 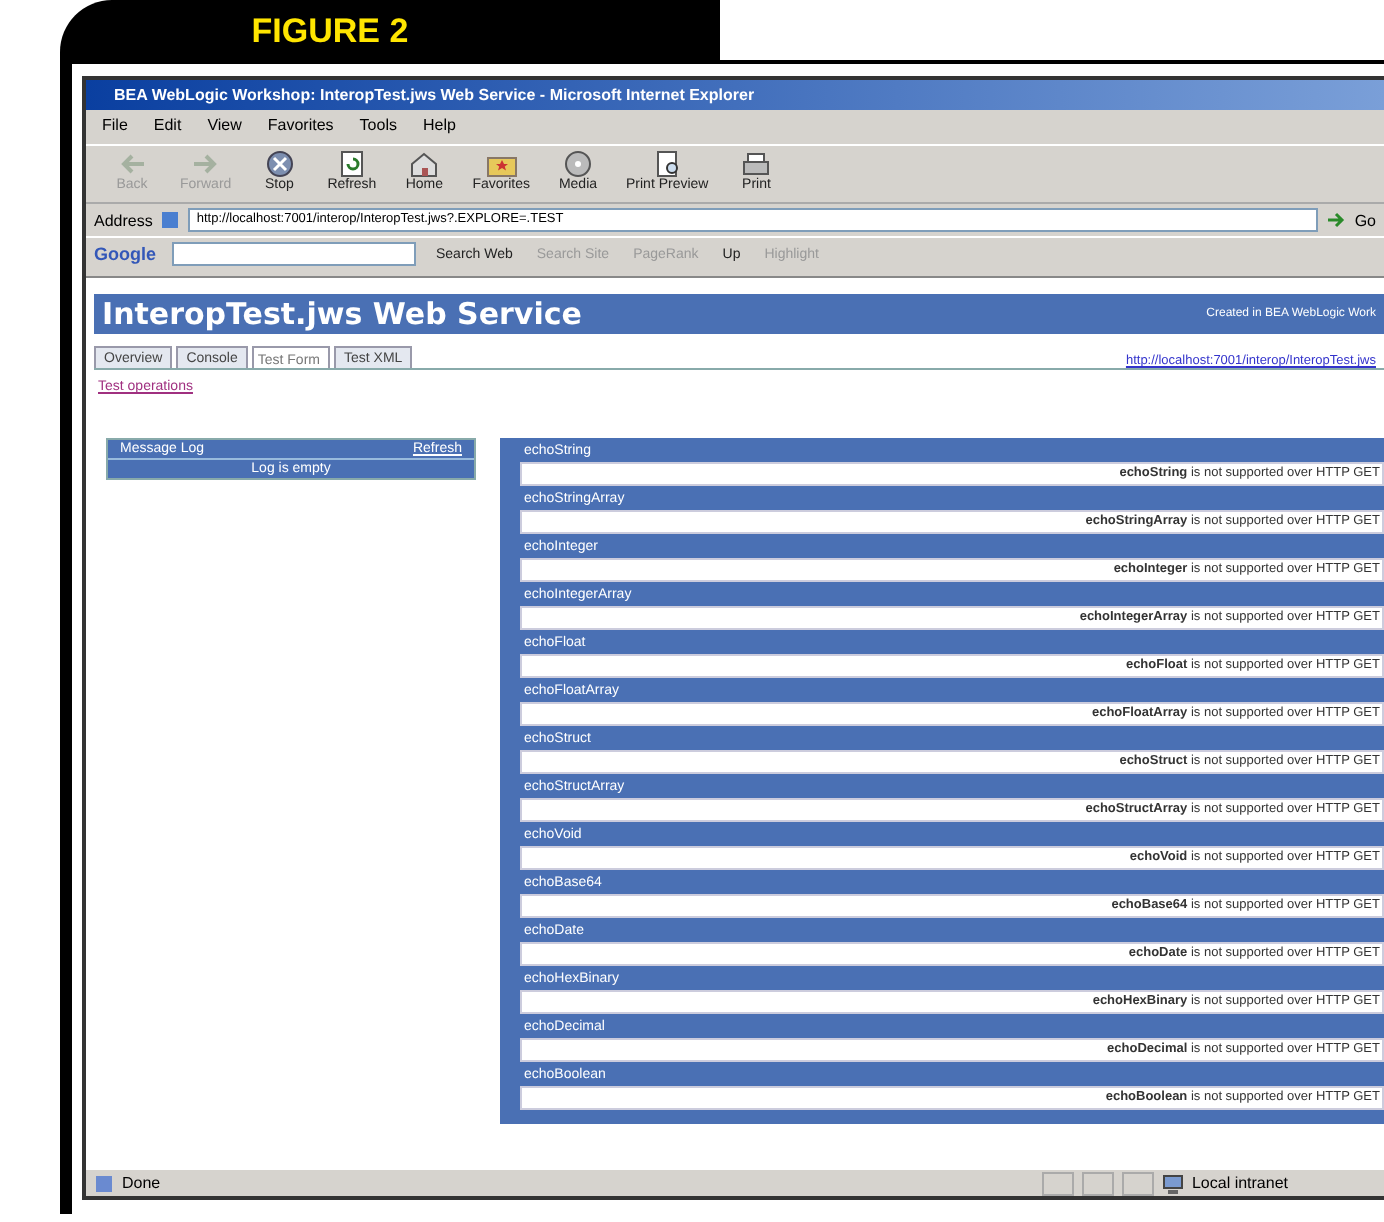 What do you see at coordinates (300, 127) in the screenshot?
I see `menu-item: Favorites` at bounding box center [300, 127].